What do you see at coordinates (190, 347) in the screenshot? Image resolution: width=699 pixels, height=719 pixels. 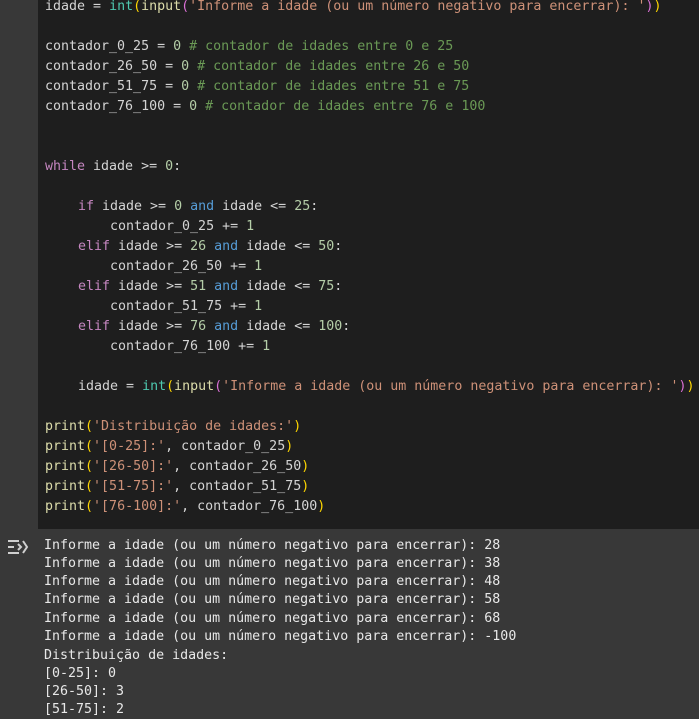 I see `code-line-increment: contador_76_100 += 1` at bounding box center [190, 347].